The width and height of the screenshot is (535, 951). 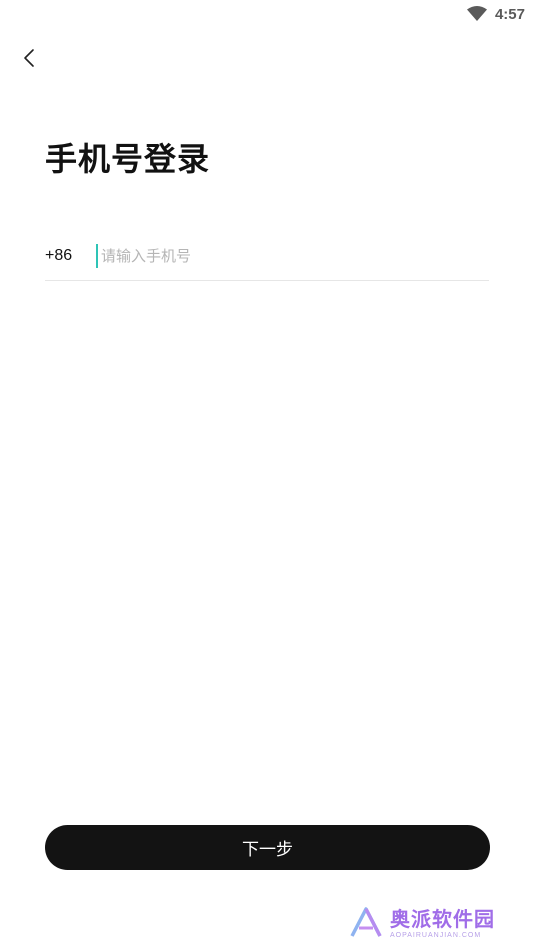 I want to click on phone-input-row: +86, so click(x=267, y=256).